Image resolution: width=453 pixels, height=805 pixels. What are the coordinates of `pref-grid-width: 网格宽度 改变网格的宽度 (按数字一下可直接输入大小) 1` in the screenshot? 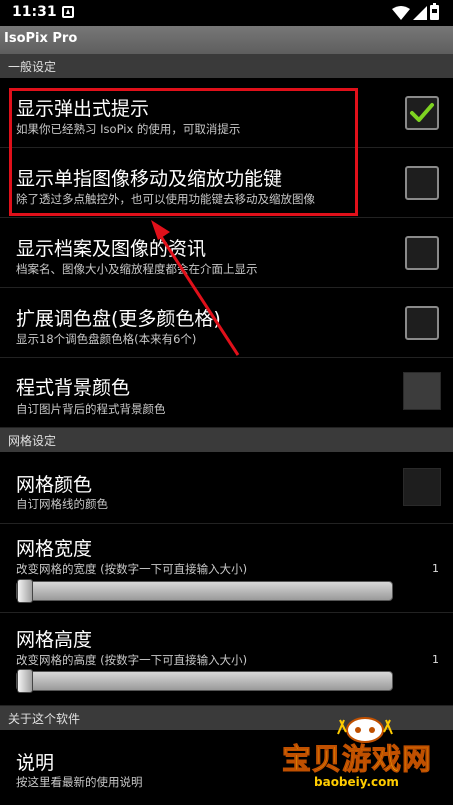 It's located at (226, 568).